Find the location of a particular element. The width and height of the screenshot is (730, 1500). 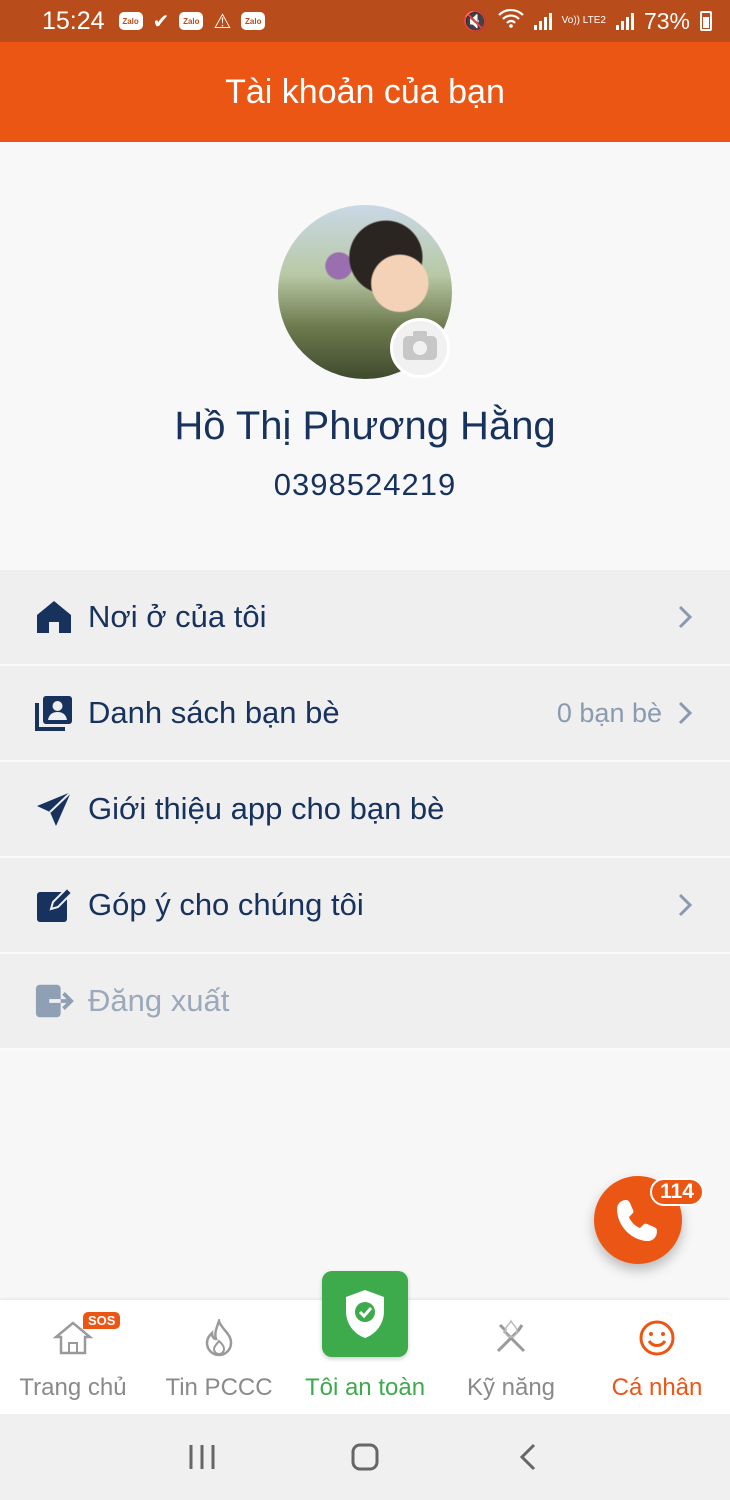

user-phone: 0398524219 is located at coordinates (365, 484).